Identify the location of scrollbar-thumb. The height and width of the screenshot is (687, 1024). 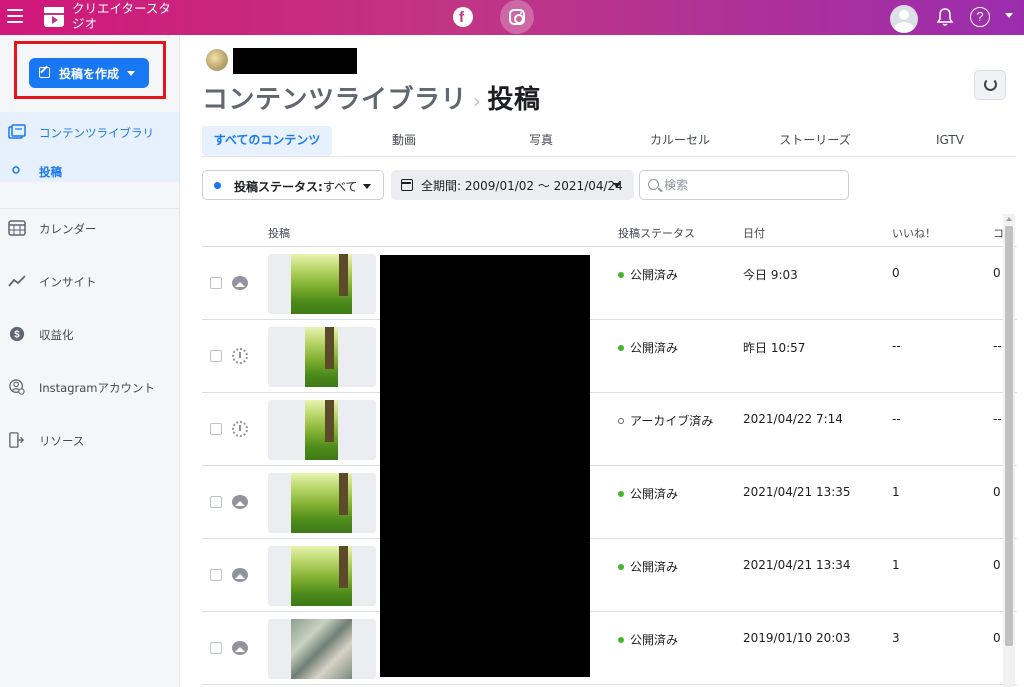
(1009, 436).